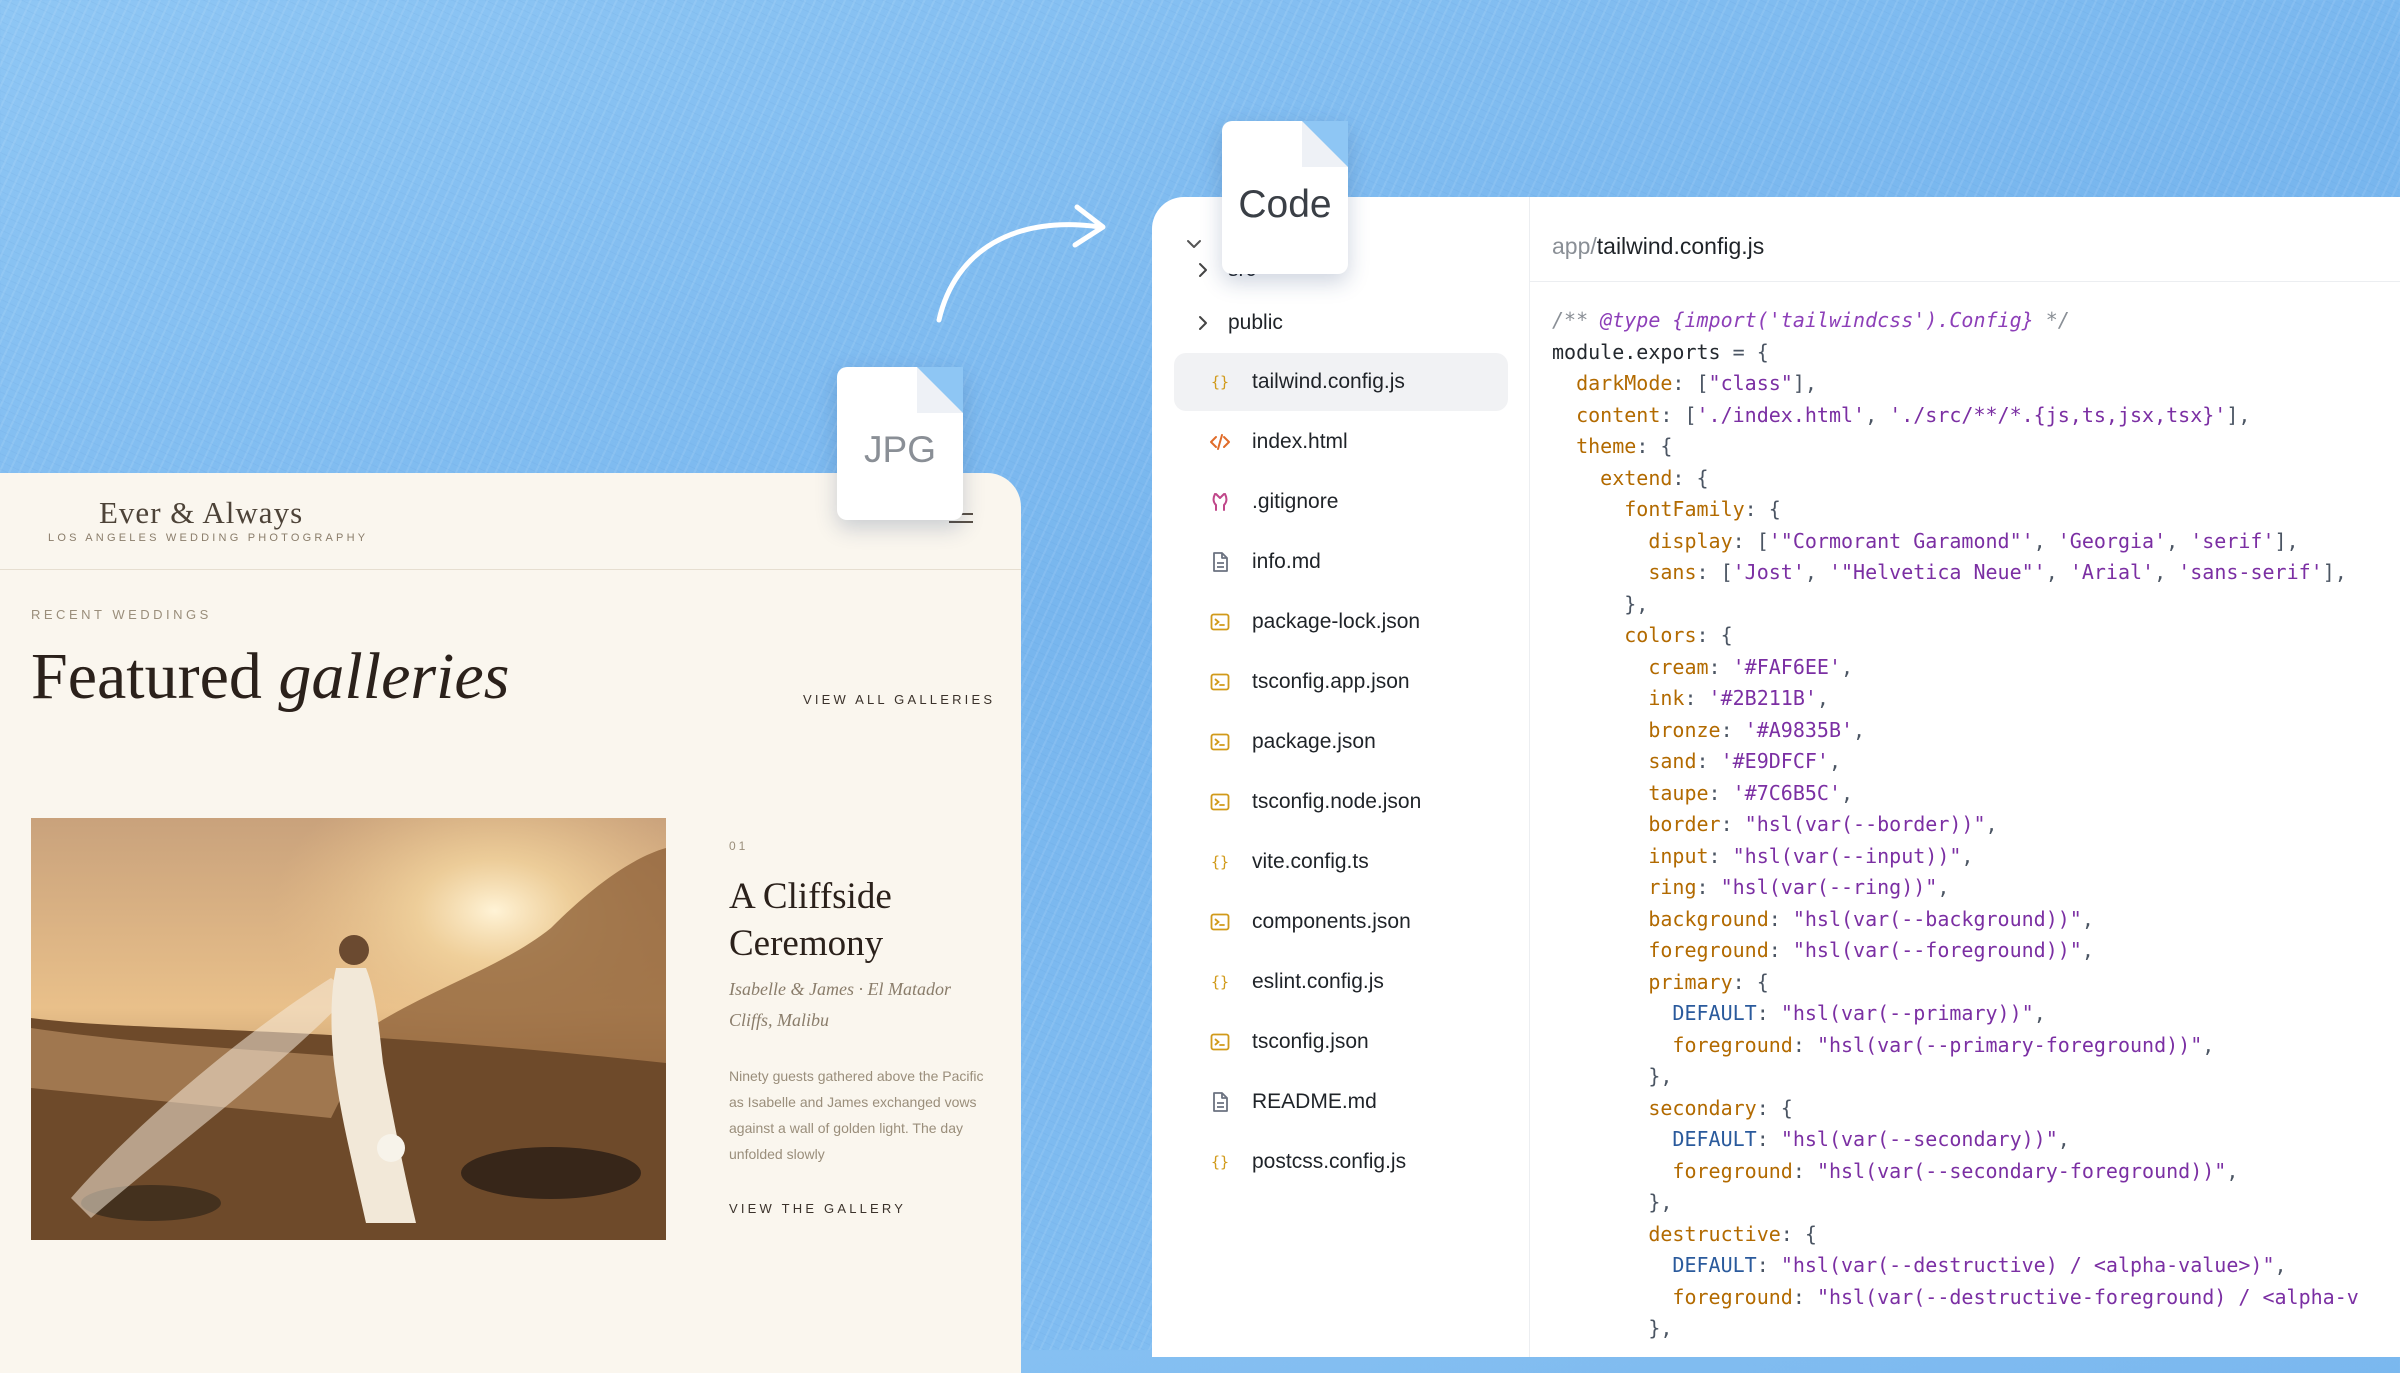 This screenshot has width=2400, height=1373. Describe the element at coordinates (1325, 144) in the screenshot. I see `page-fold-icon` at that location.